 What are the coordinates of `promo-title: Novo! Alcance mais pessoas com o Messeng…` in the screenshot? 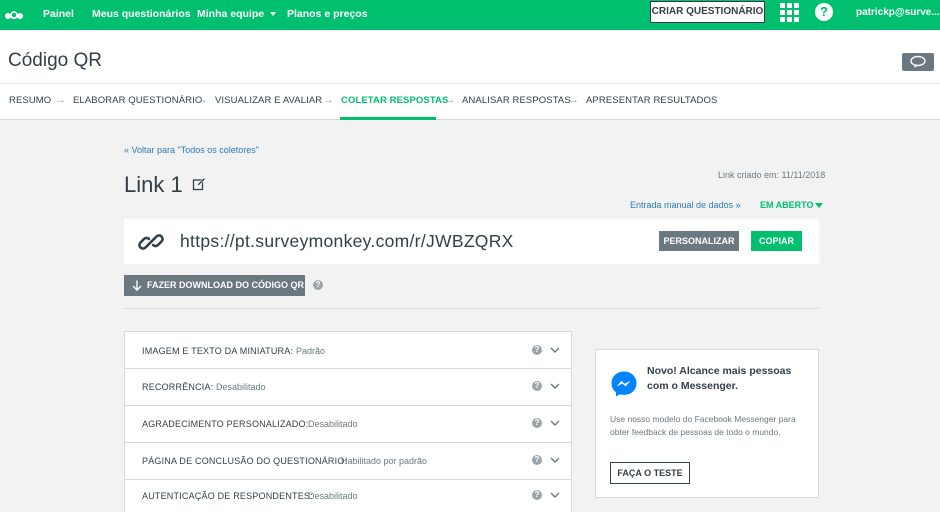 It's located at (719, 378).